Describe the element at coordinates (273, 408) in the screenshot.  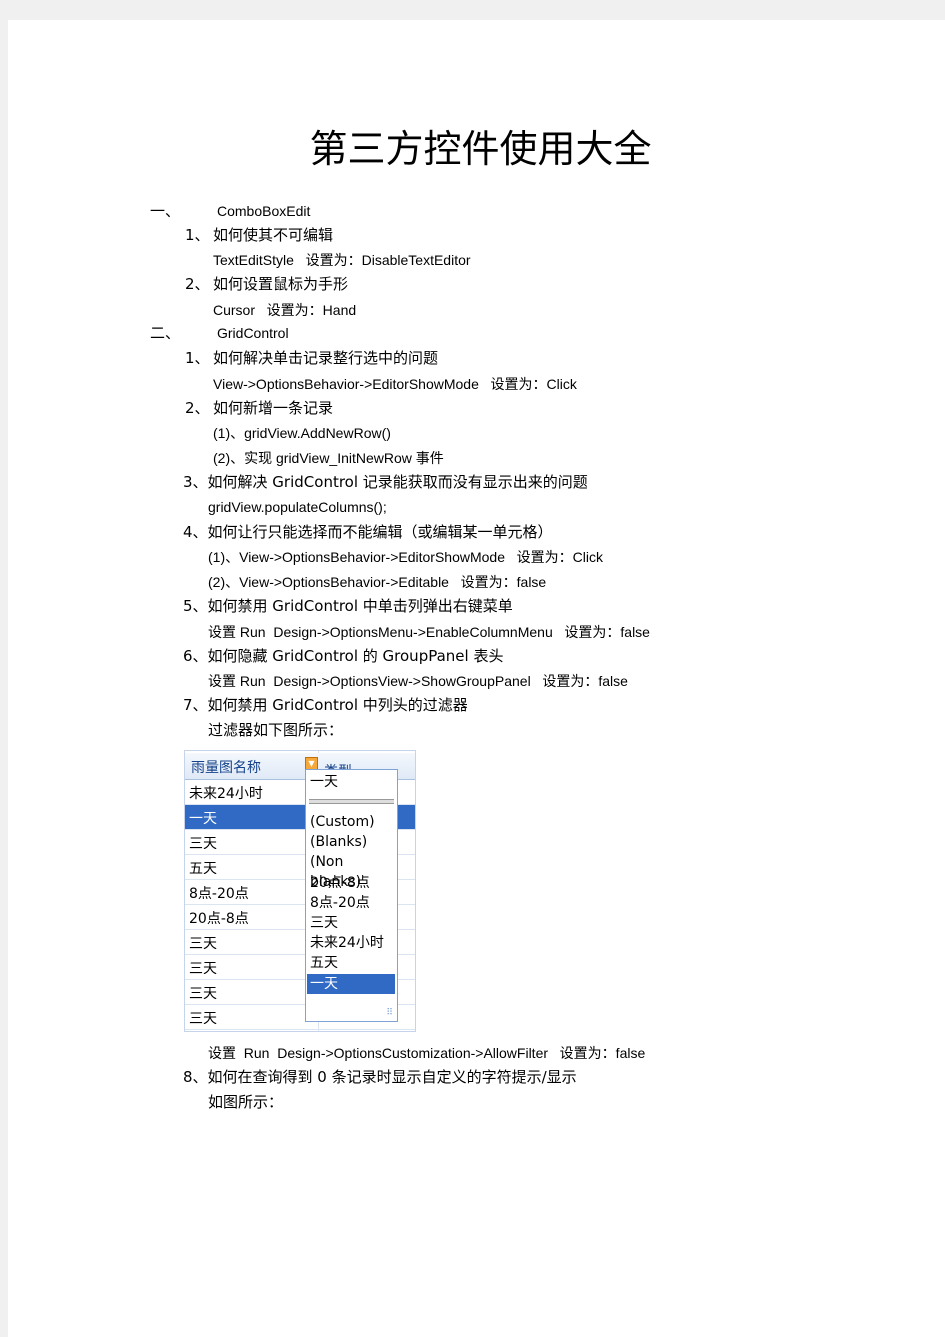
I see `item-question: 如何新增一条记录` at that location.